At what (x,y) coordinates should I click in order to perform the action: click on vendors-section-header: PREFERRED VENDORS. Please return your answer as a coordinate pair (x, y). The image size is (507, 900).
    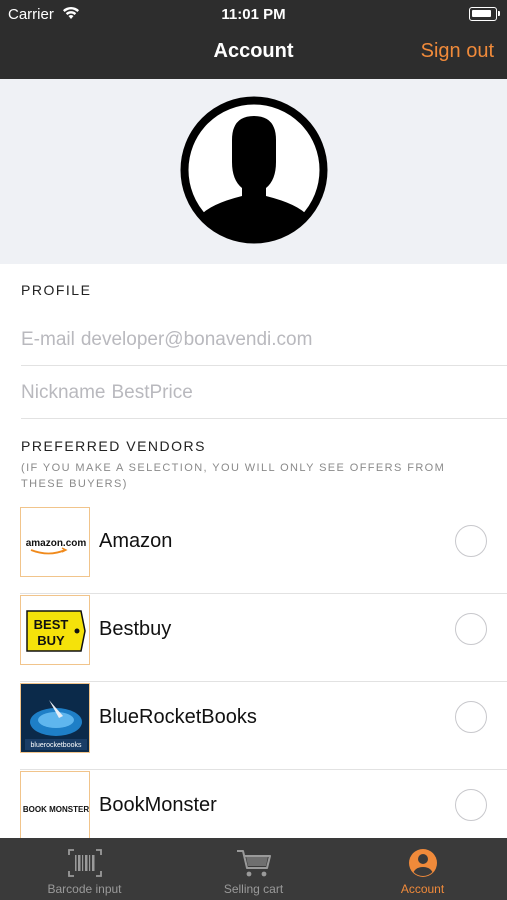
    Looking at the image, I should click on (113, 446).